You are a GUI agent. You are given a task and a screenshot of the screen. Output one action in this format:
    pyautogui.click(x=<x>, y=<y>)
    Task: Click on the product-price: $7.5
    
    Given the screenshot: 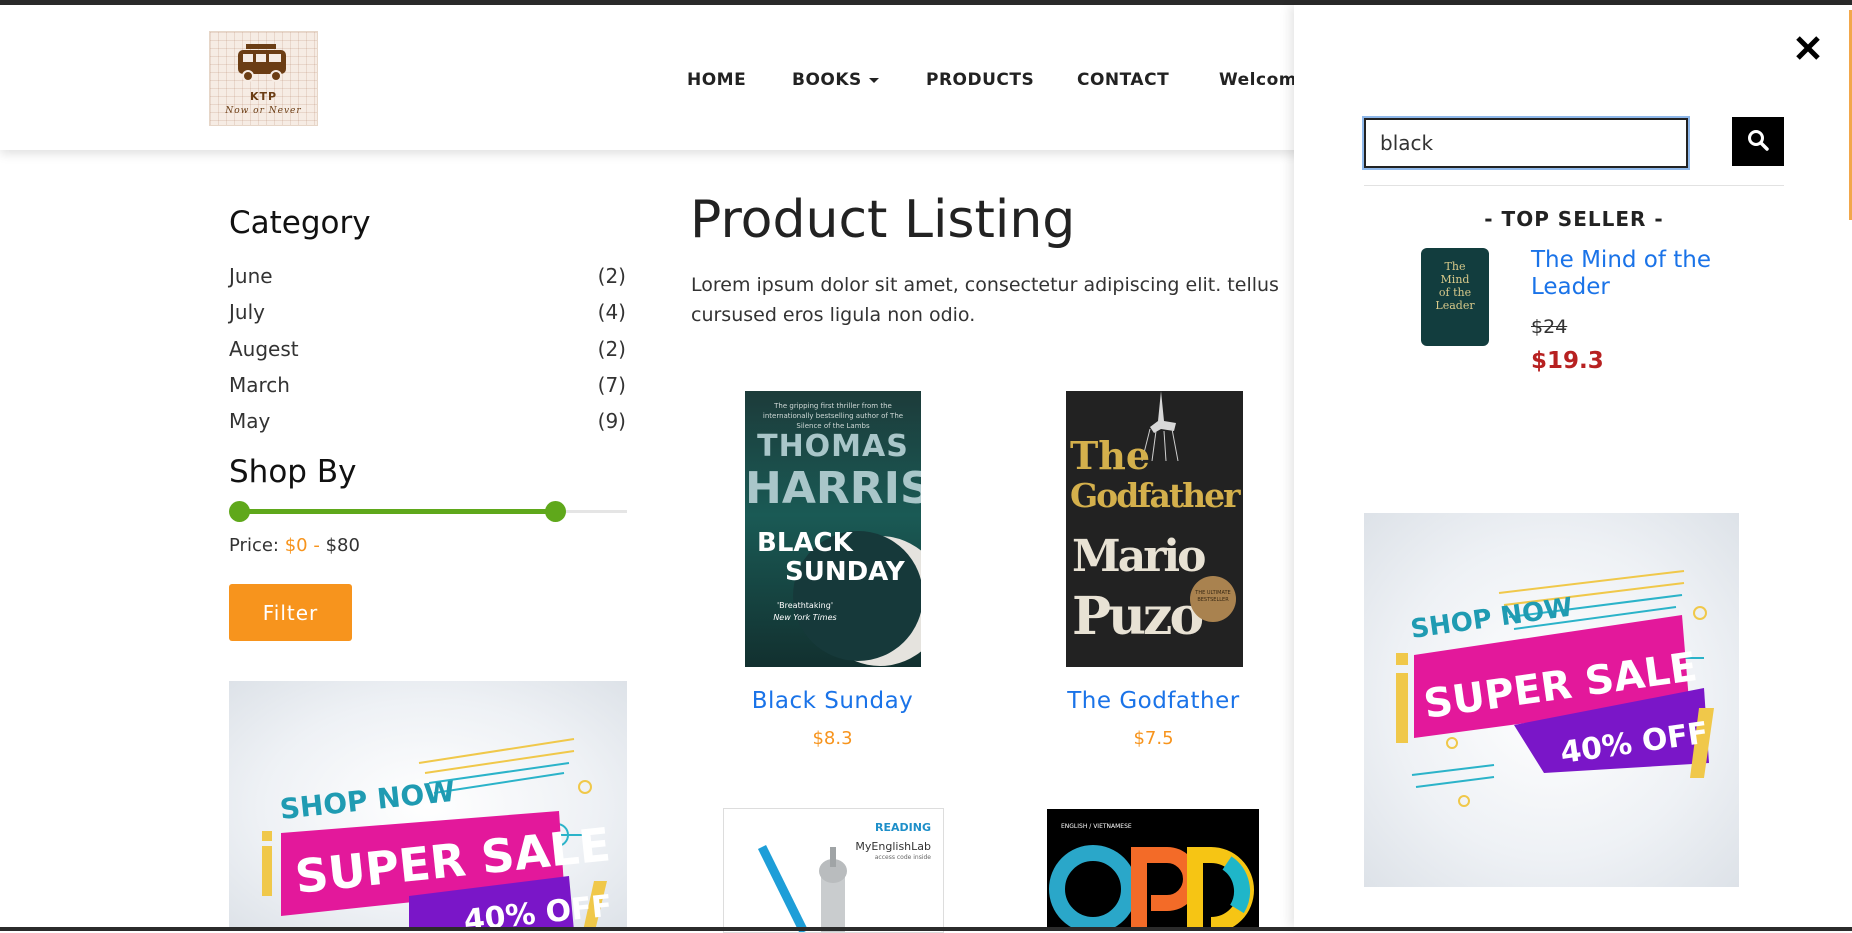 What is the action you would take?
    pyautogui.click(x=1153, y=738)
    